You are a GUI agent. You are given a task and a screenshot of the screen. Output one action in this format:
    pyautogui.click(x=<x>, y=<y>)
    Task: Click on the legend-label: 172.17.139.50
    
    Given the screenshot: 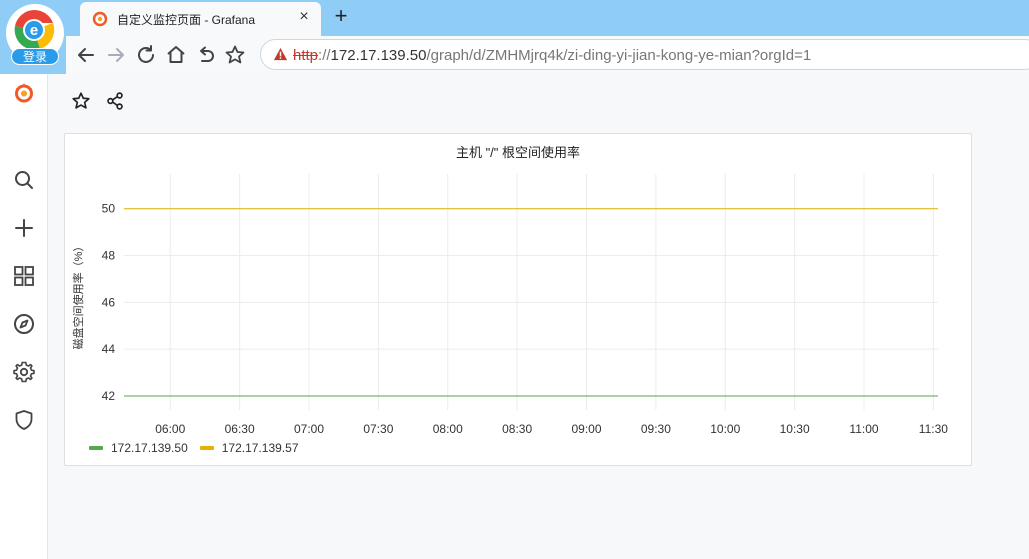 What is the action you would take?
    pyautogui.click(x=149, y=448)
    